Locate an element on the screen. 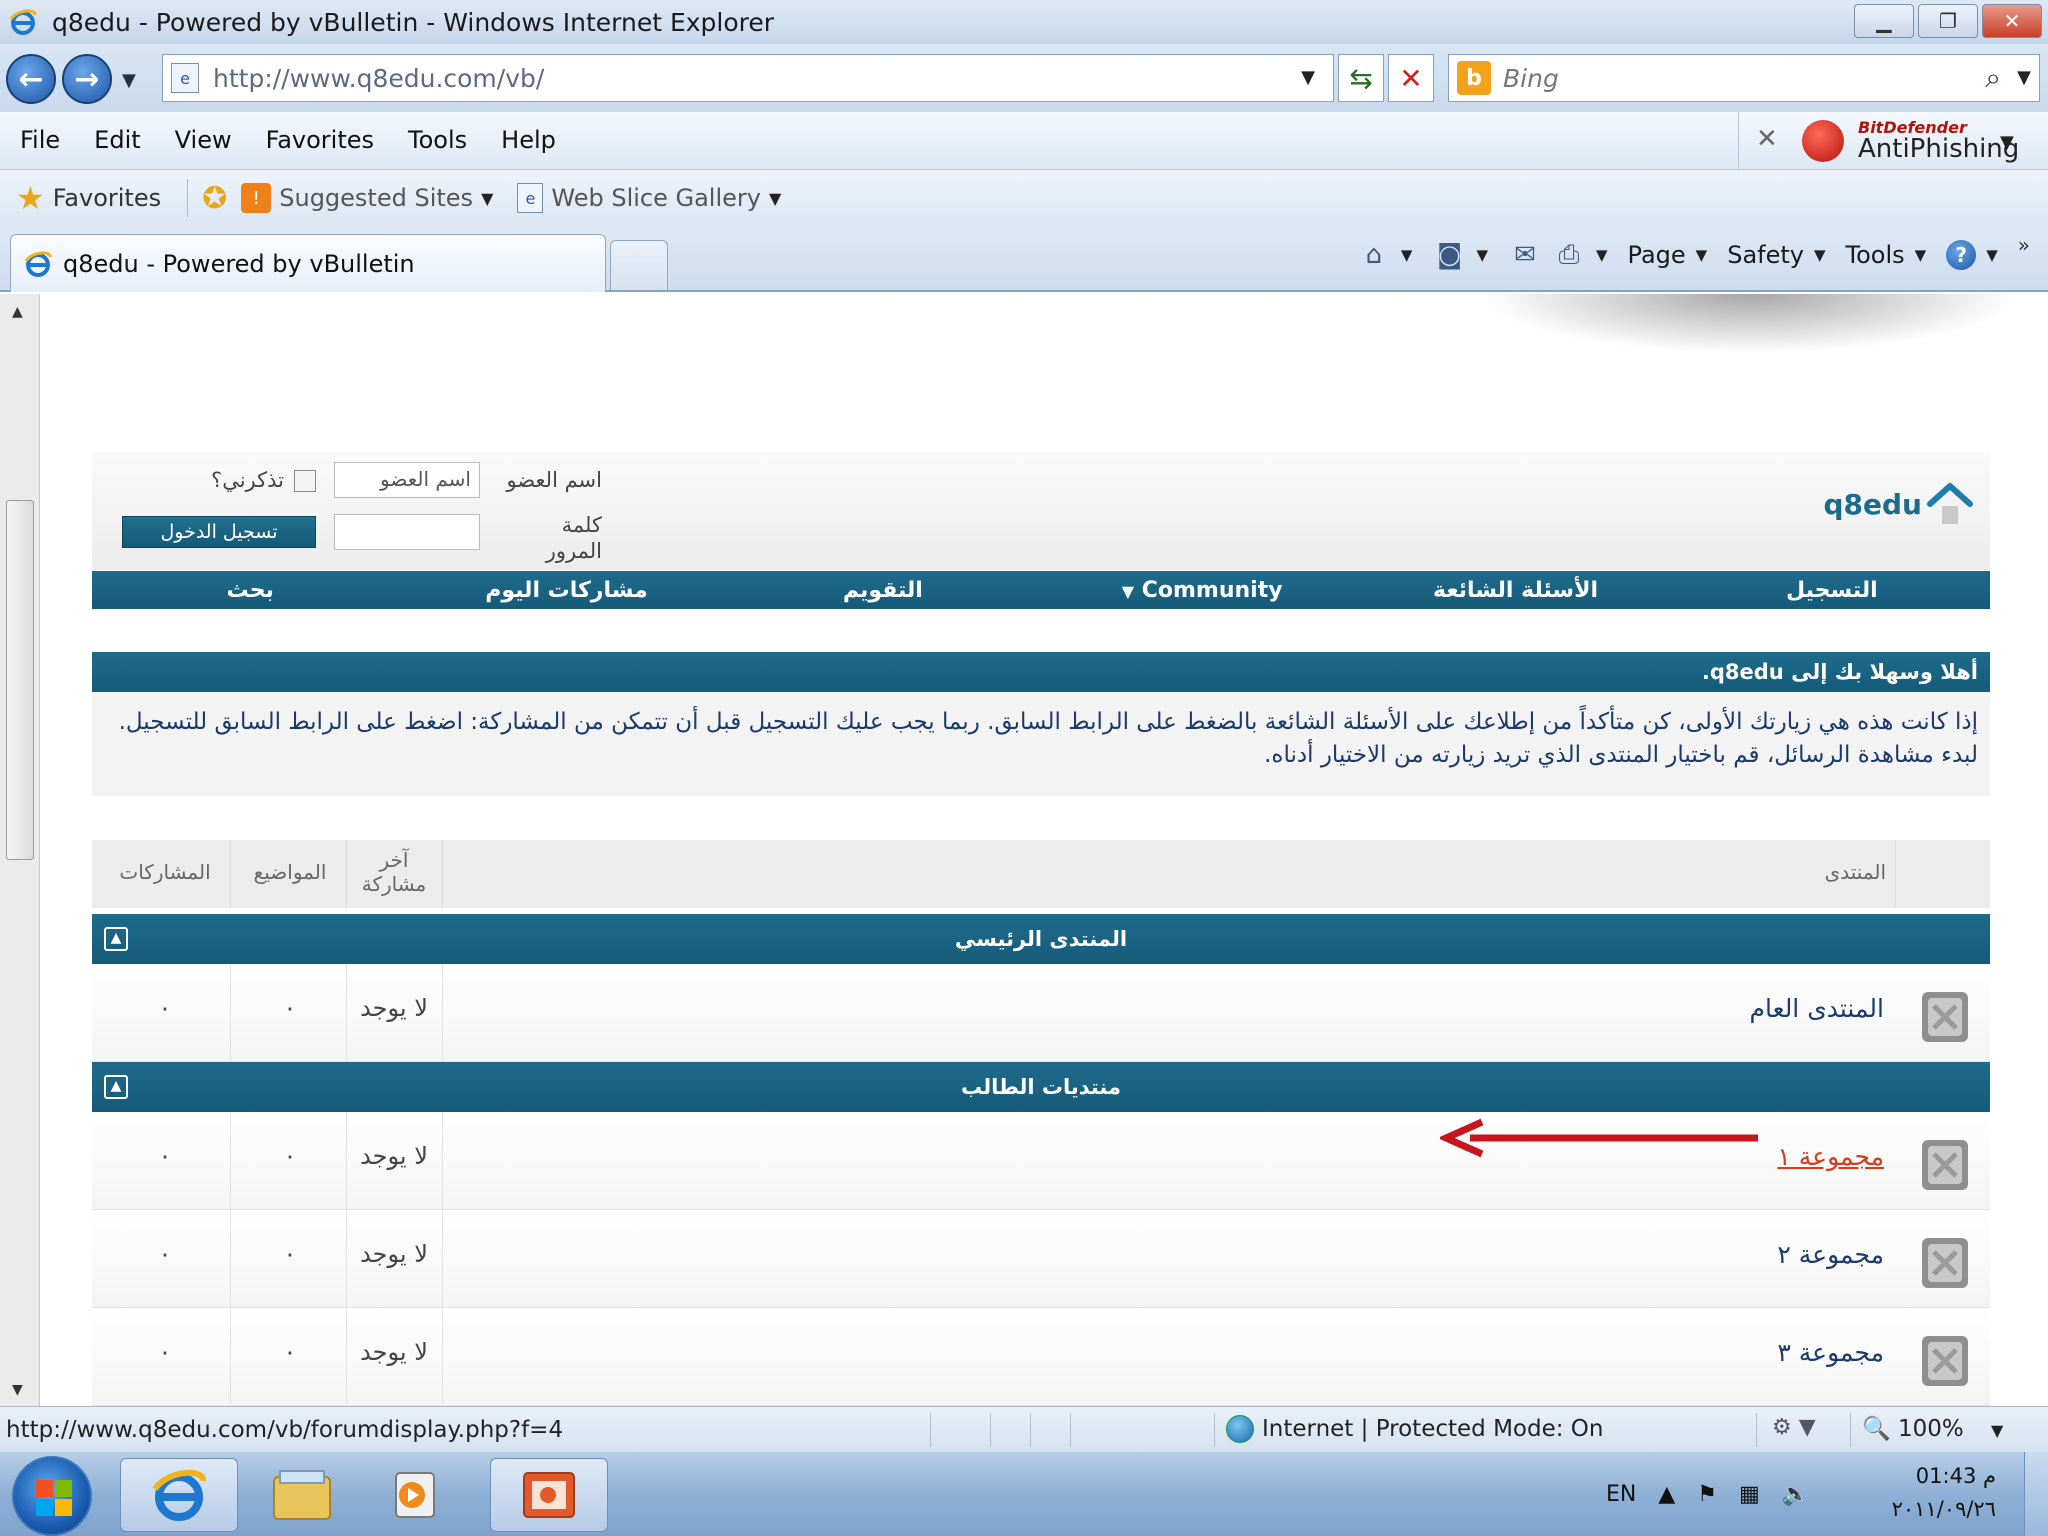 This screenshot has height=1536, width=2048. stop-button: ✕ is located at coordinates (1411, 78).